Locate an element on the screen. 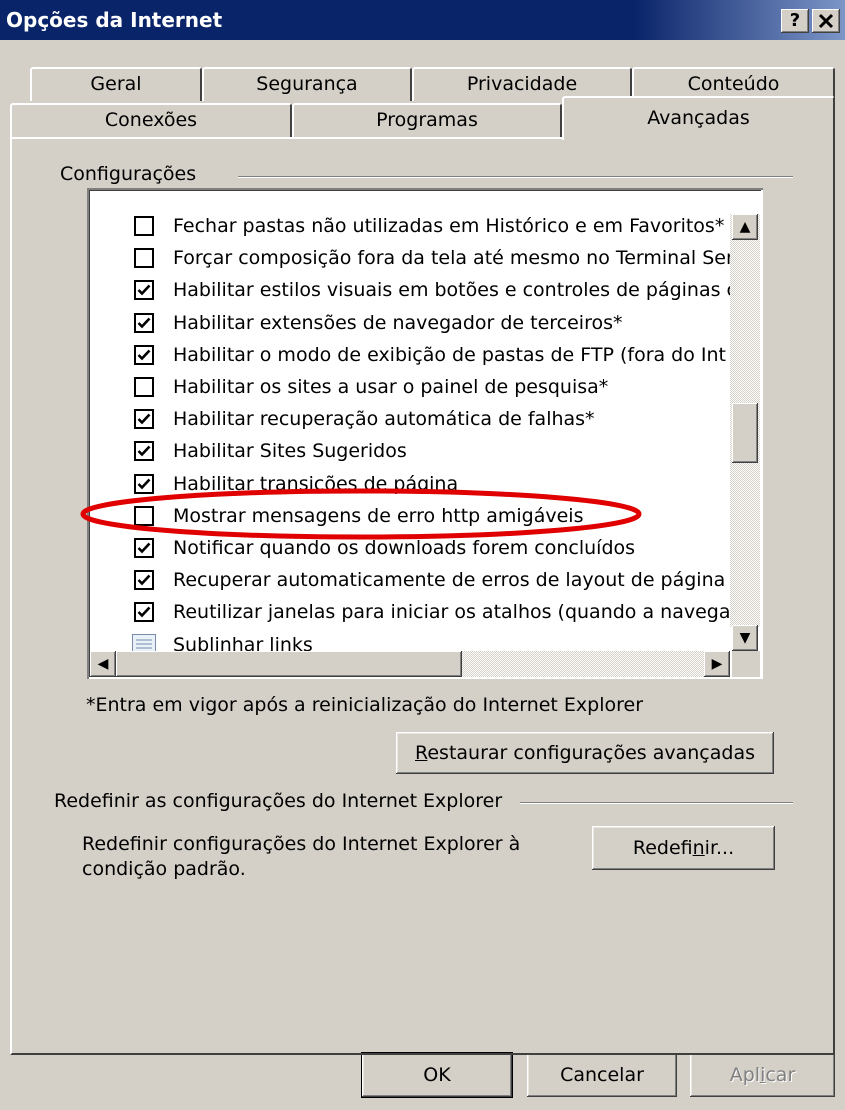 Image resolution: width=845 pixels, height=1110 pixels. close-button is located at coordinates (826, 21).